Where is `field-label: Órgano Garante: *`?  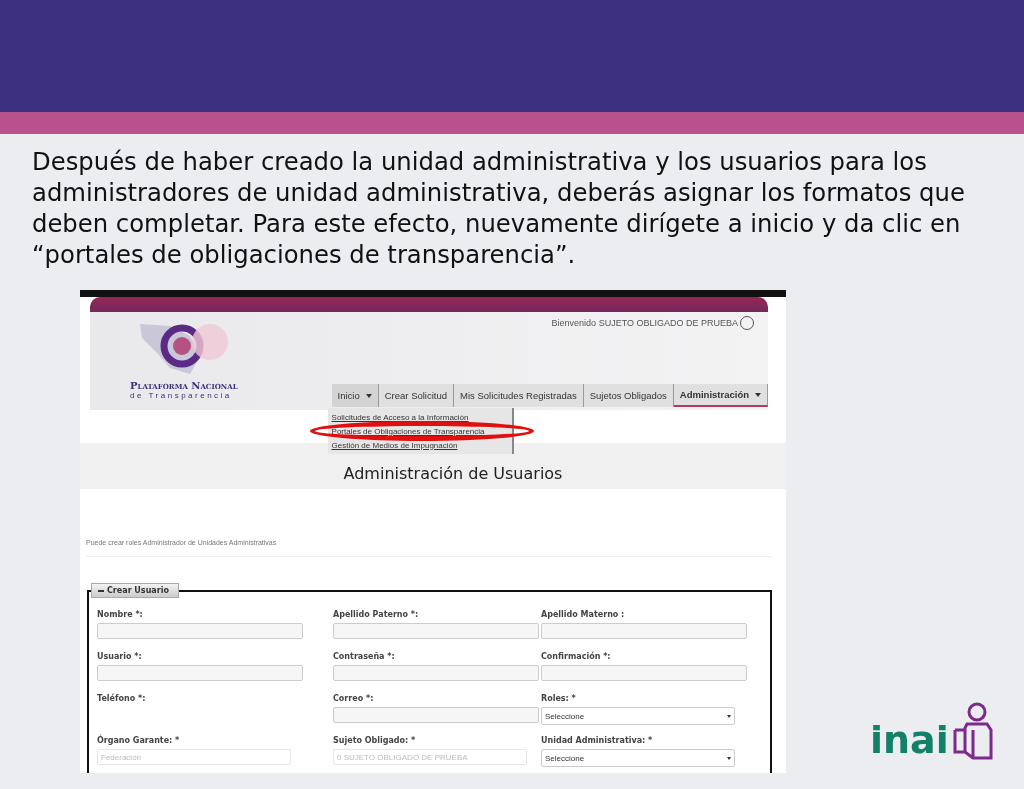 field-label: Órgano Garante: * is located at coordinates (139, 740).